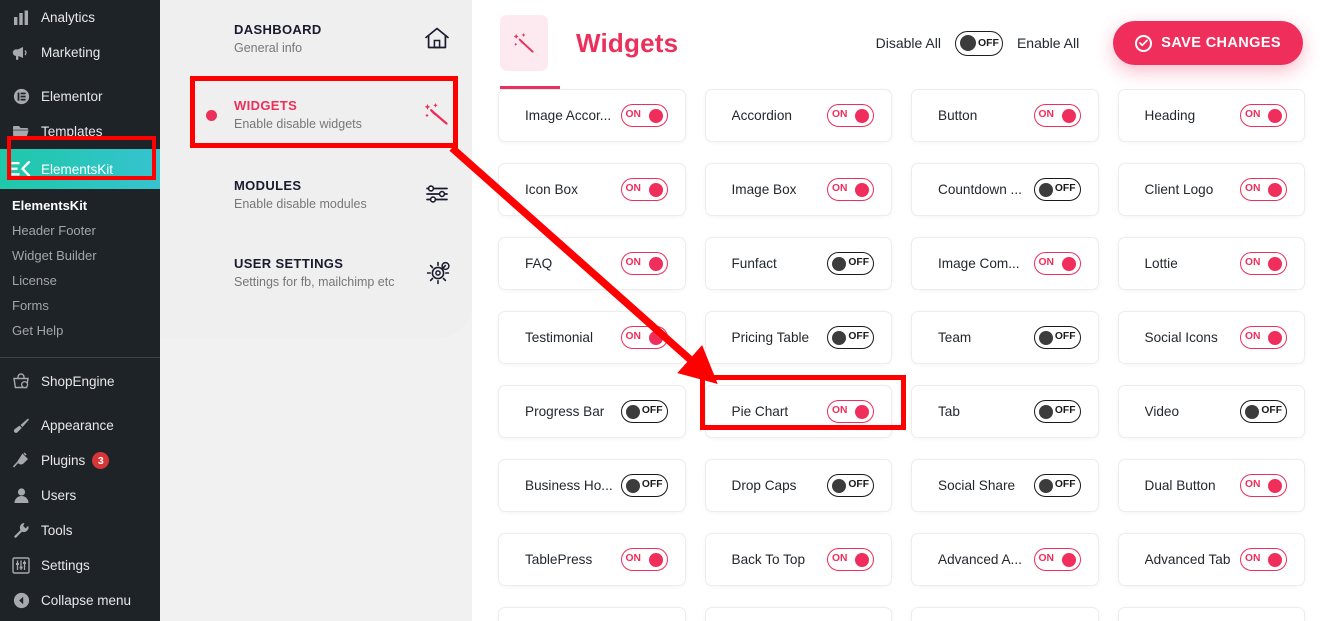 Image resolution: width=1331 pixels, height=621 pixels. I want to click on widget-card: Funfact OFF, so click(798, 263).